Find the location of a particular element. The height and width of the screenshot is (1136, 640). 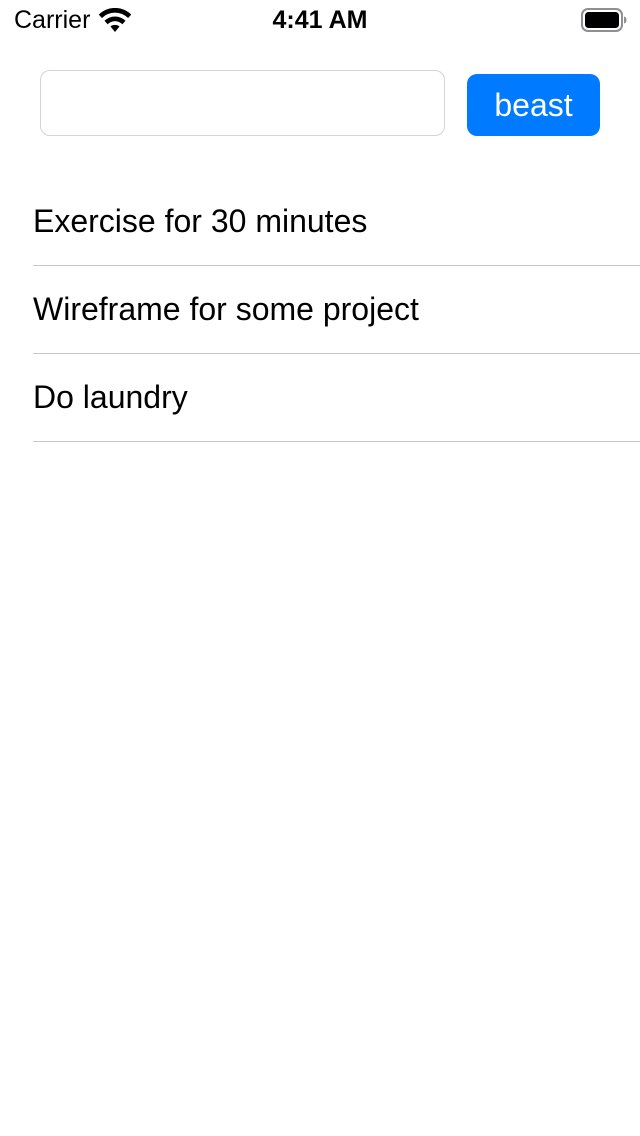

add-task-button: beast is located at coordinates (533, 105).